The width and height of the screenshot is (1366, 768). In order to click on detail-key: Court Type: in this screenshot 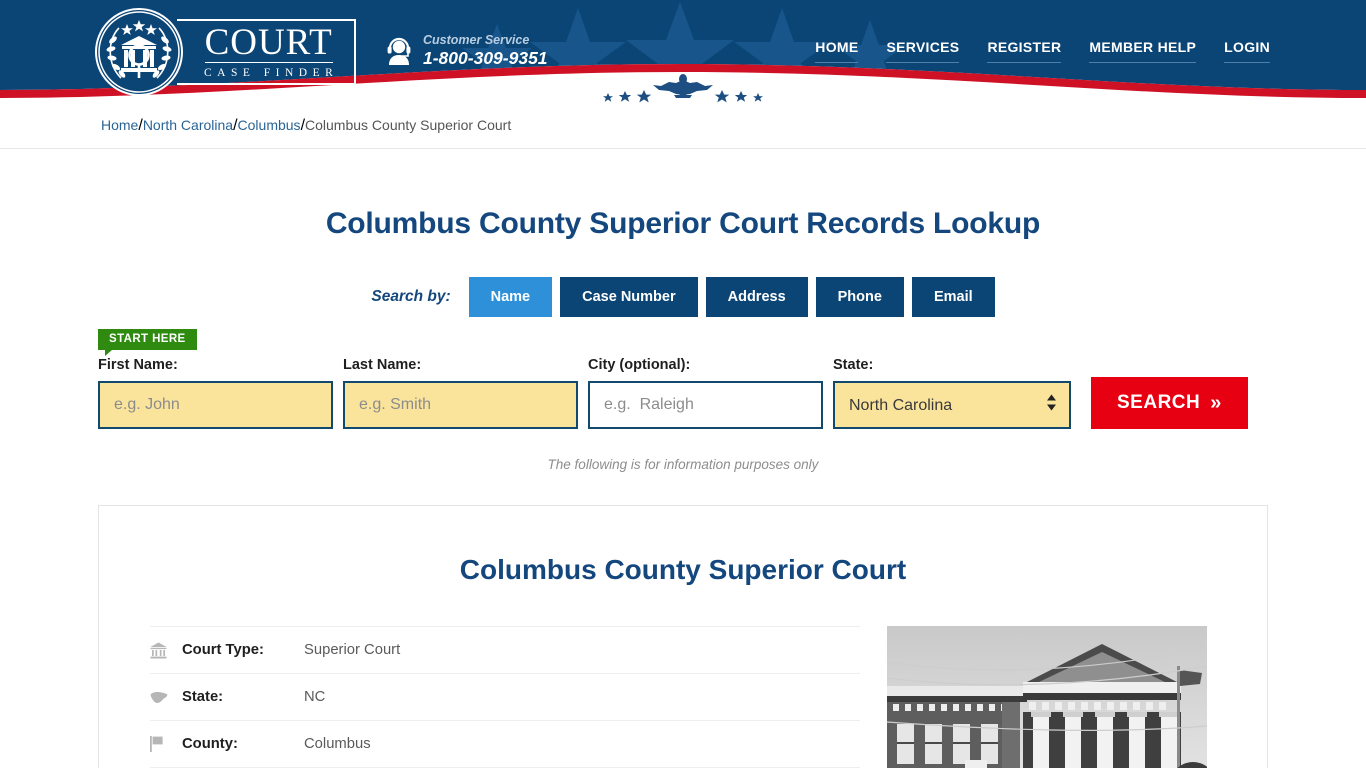, I will do `click(223, 650)`.